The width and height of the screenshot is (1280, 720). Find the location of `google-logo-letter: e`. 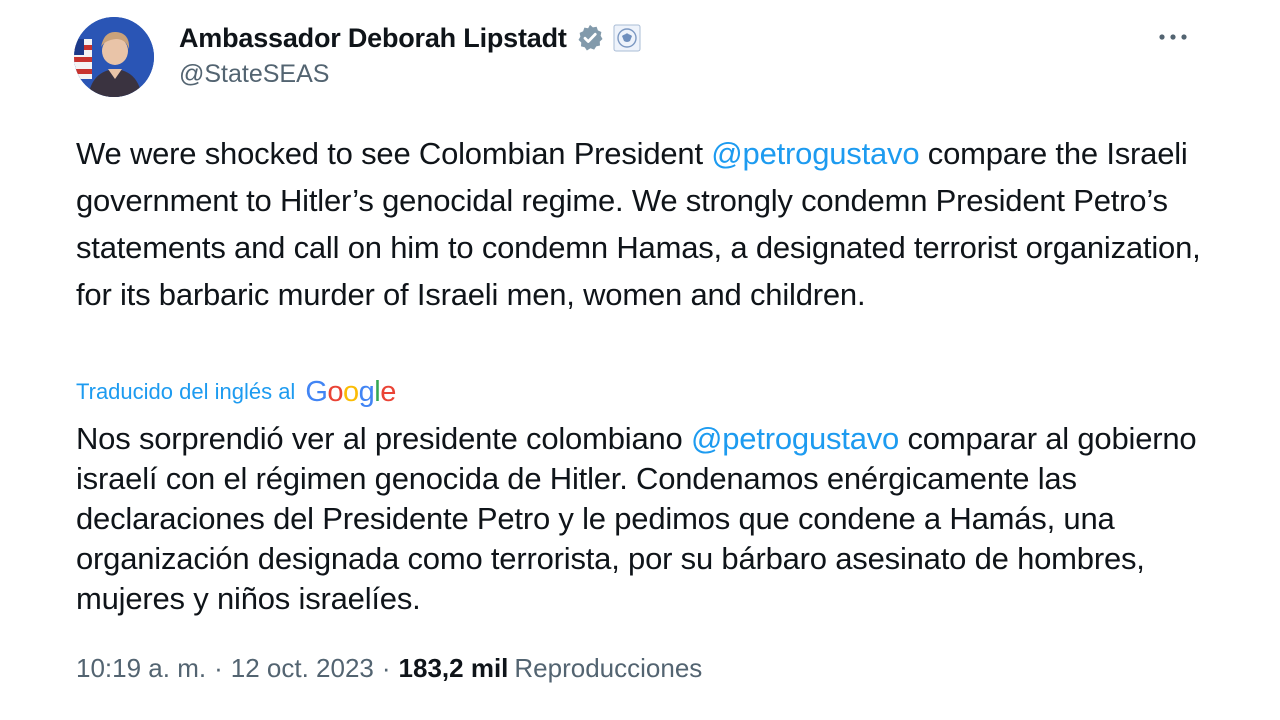

google-logo-letter: e is located at coordinates (388, 391).